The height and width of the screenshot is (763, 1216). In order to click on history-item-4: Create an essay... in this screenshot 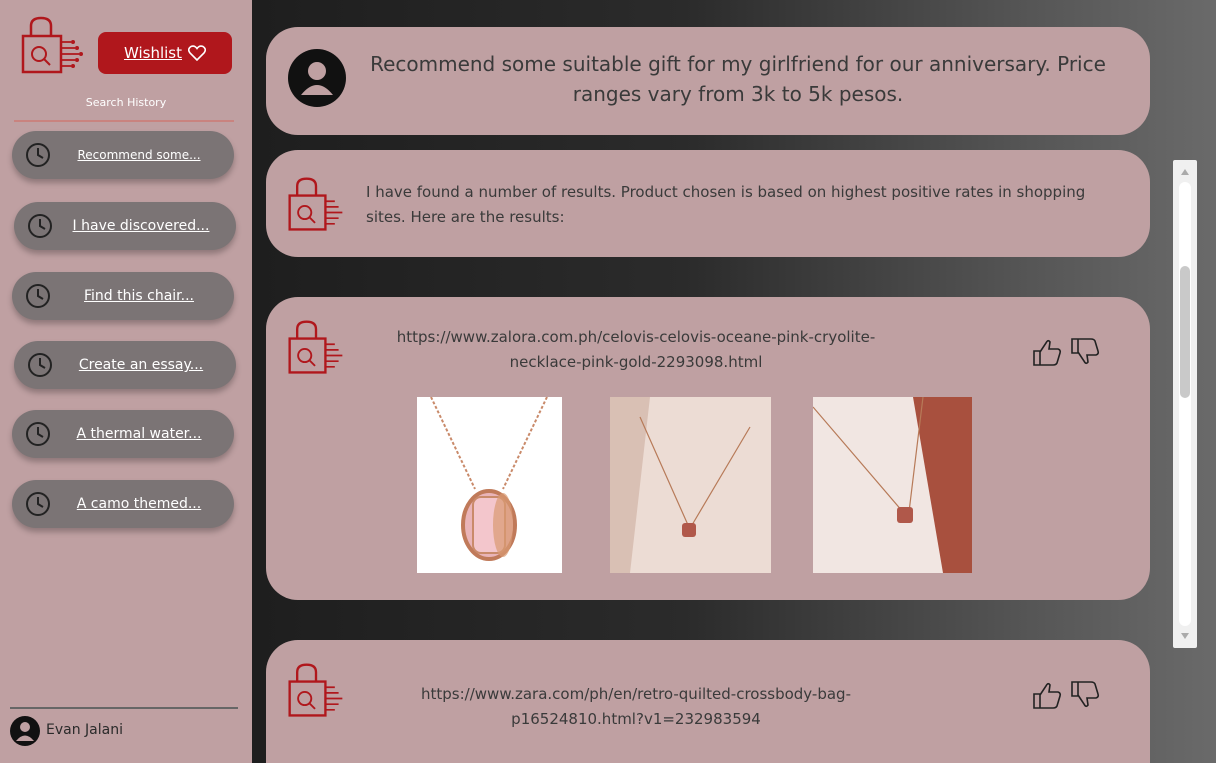, I will do `click(125, 365)`.